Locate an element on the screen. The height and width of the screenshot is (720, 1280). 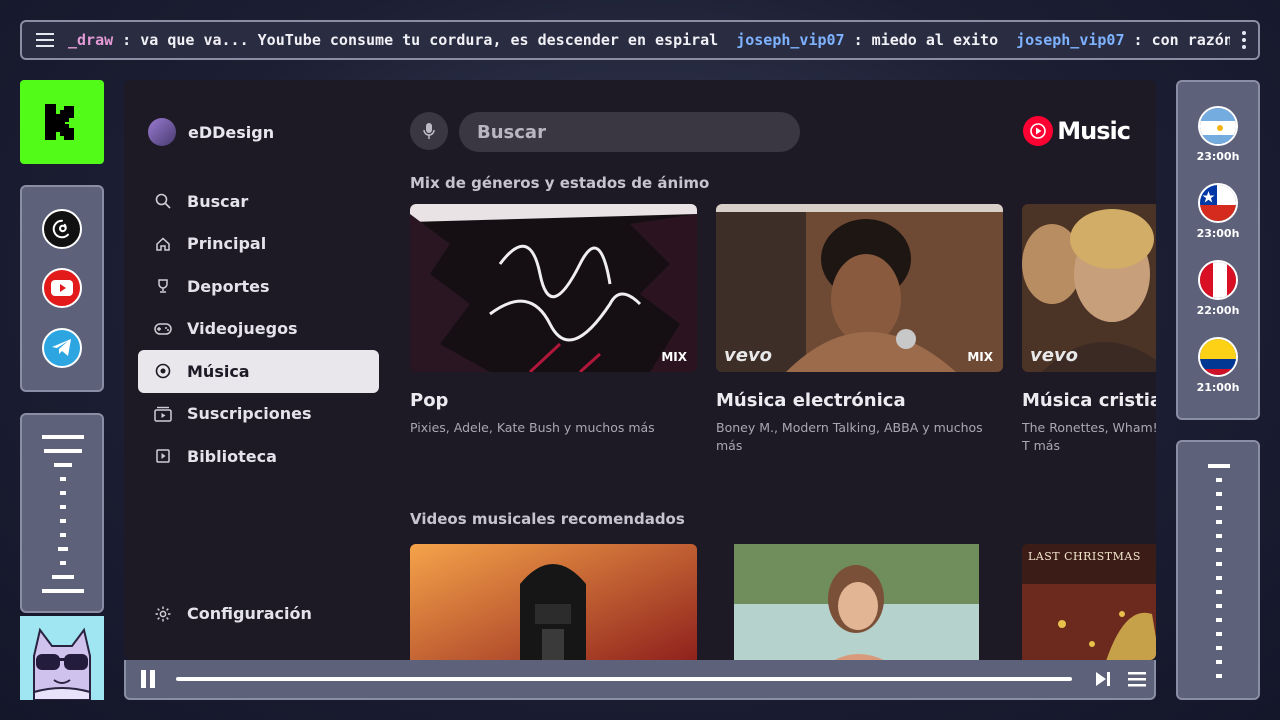
youtube-music-logo: Music is located at coordinates (1077, 131).